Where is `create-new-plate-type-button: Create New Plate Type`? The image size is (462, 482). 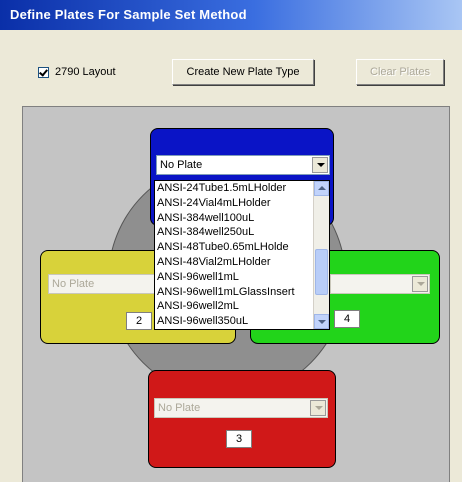
create-new-plate-type-button: Create New Plate Type is located at coordinates (243, 72).